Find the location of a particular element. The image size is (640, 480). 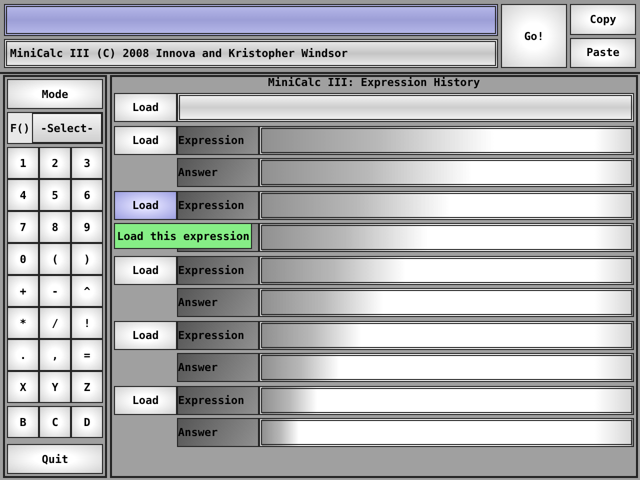

key-button: , is located at coordinates (55, 355).